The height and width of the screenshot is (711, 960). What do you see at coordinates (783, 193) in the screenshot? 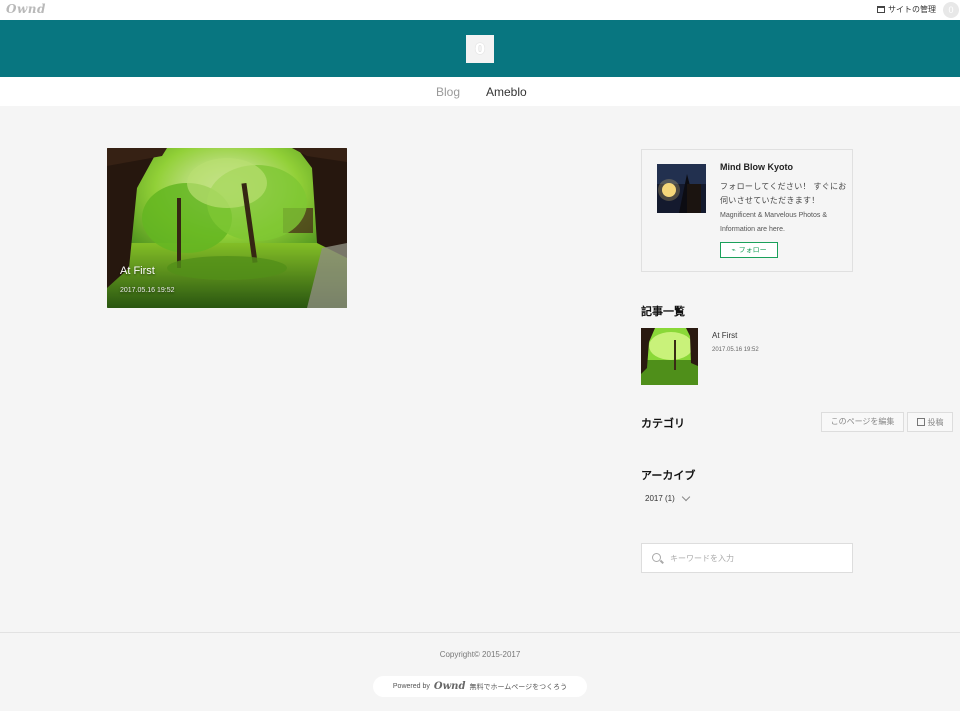
I see `profile-description-jp: フォローしてください！ すぐにお伺いさせていただきます！` at bounding box center [783, 193].